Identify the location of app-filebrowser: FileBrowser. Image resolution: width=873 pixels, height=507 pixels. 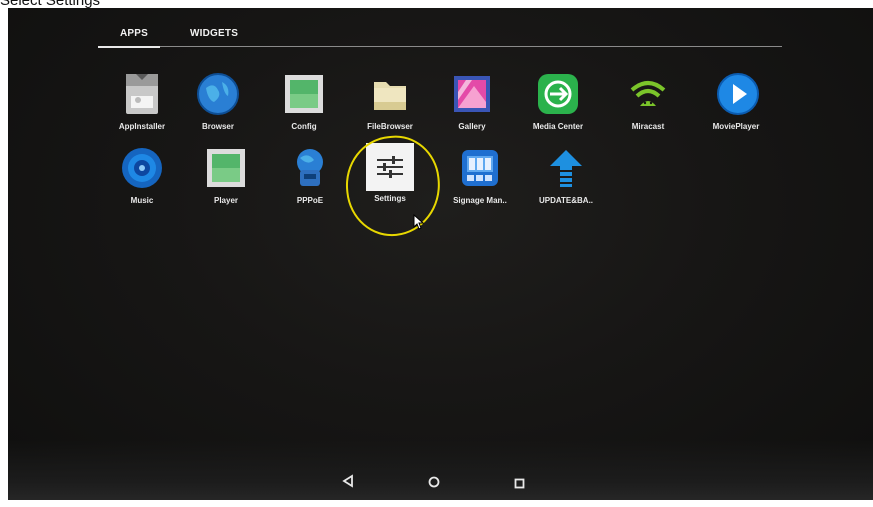
(390, 101).